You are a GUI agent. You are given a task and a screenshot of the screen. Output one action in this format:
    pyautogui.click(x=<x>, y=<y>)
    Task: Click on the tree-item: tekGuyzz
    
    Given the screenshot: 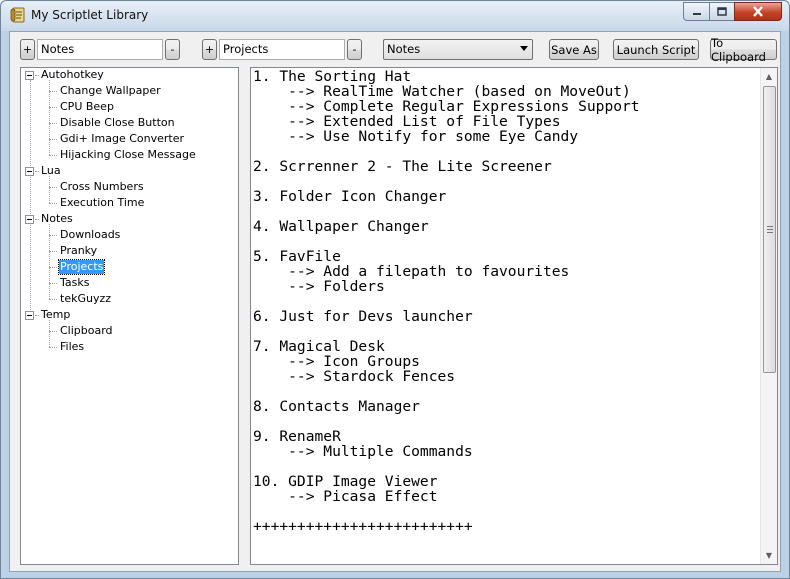 What is the action you would take?
    pyautogui.click(x=85, y=299)
    